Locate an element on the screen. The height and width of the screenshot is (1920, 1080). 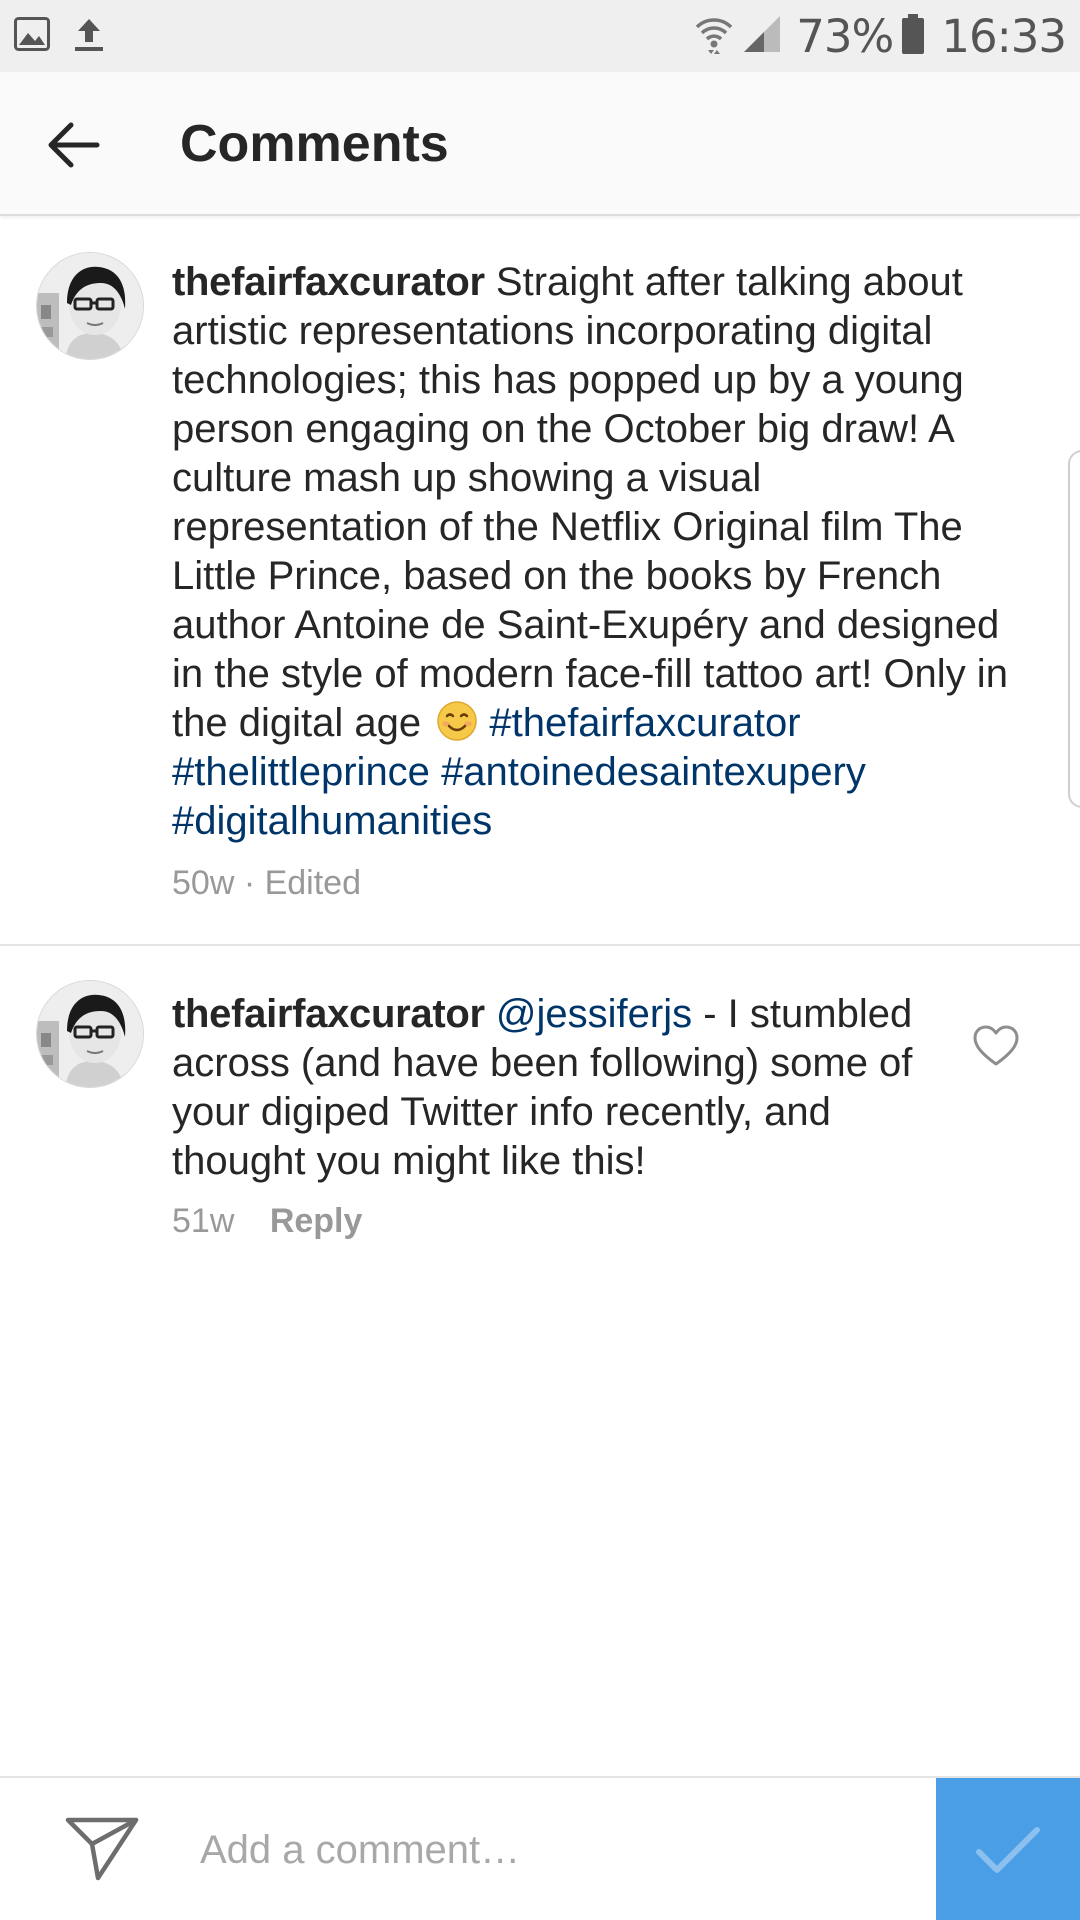
like-button is located at coordinates (996, 1046).